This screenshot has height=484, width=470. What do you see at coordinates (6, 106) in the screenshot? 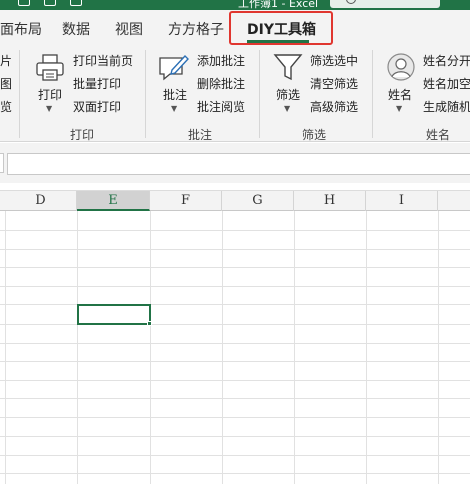
I see `partial-item-3: 览` at bounding box center [6, 106].